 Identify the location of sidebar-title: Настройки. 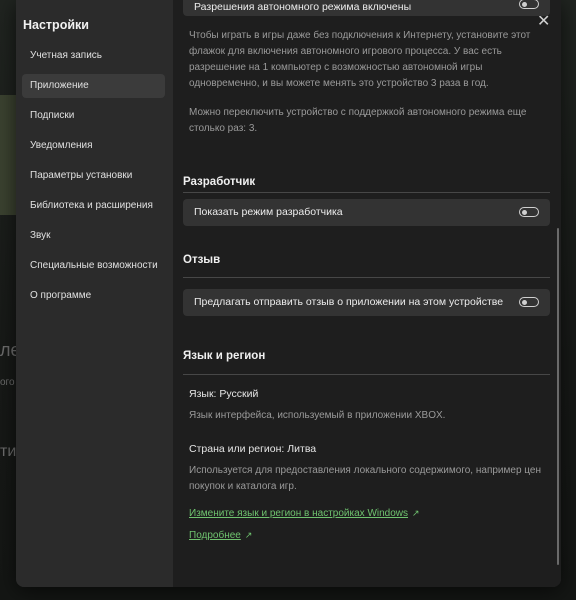
(56, 25).